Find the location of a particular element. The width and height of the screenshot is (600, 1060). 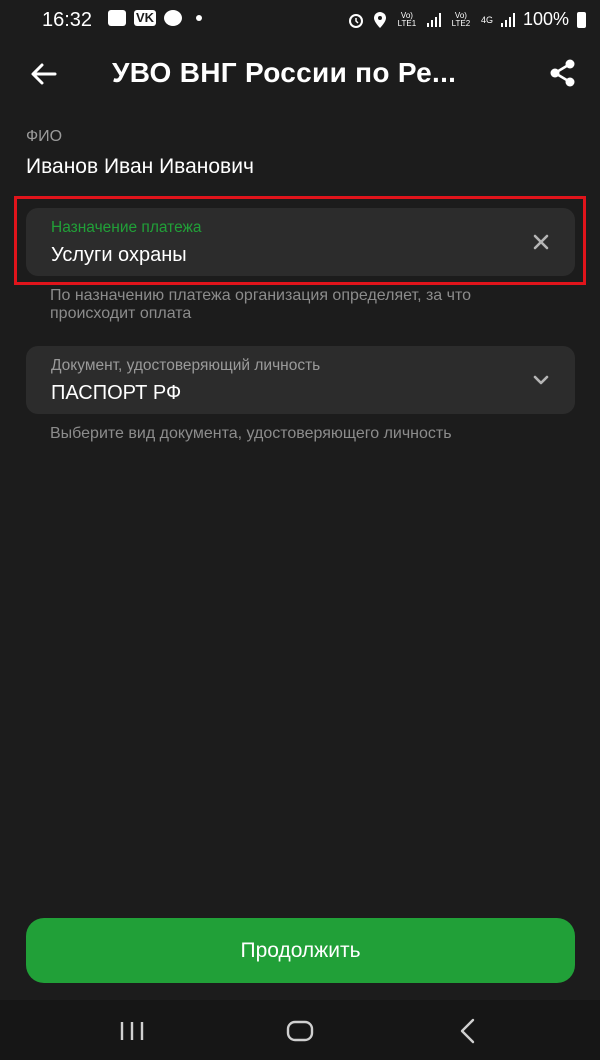

system-nav-bar is located at coordinates (300, 1030).